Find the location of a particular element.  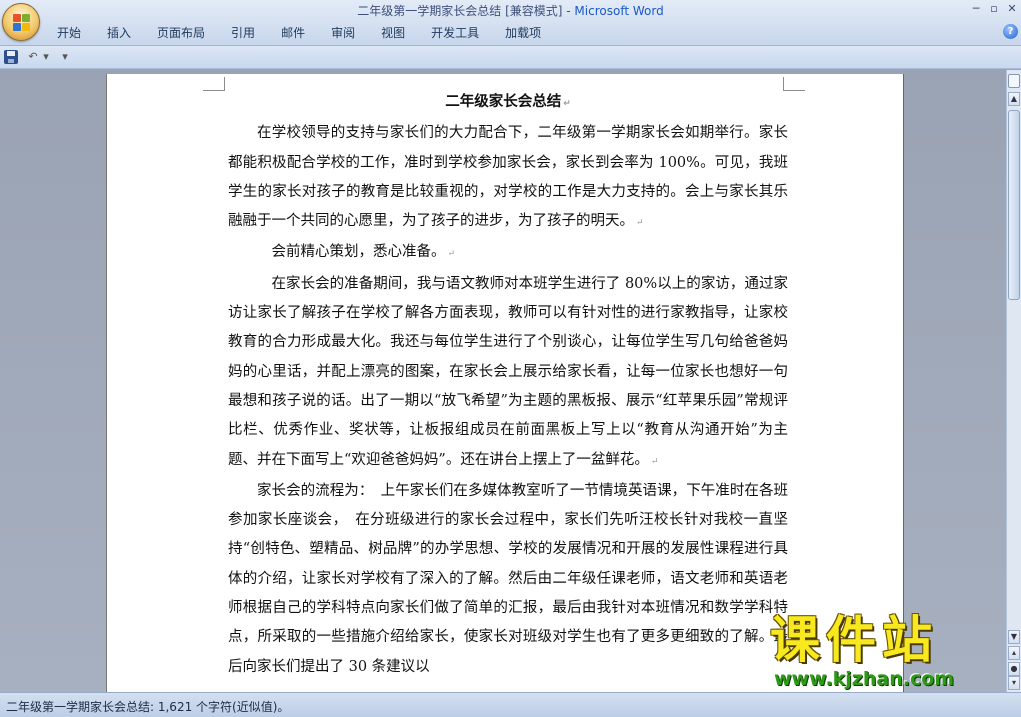

document-heading: 二年级家长会总结 ↵ is located at coordinates (508, 102).